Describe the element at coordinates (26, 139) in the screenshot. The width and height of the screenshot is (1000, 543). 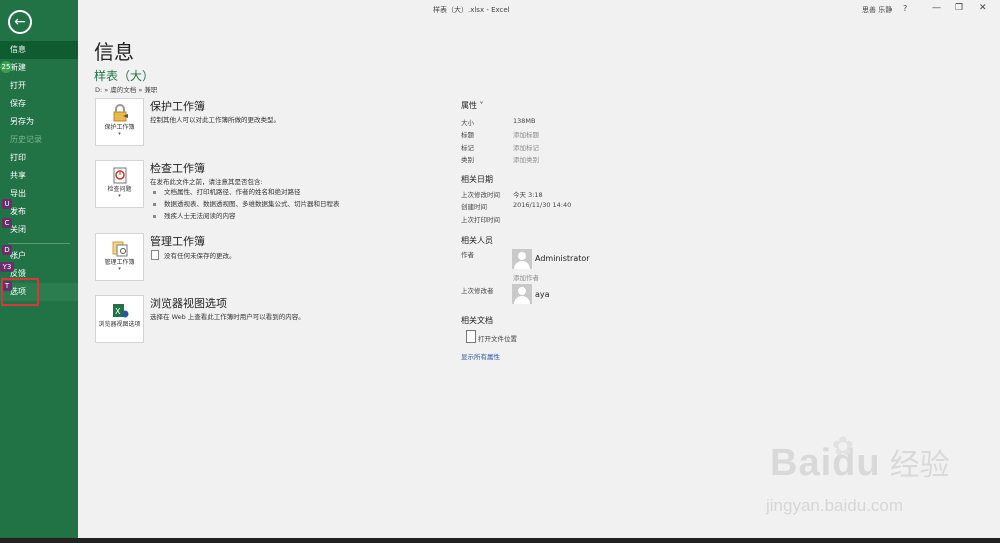
I see `nav-history: 历史记录` at that location.